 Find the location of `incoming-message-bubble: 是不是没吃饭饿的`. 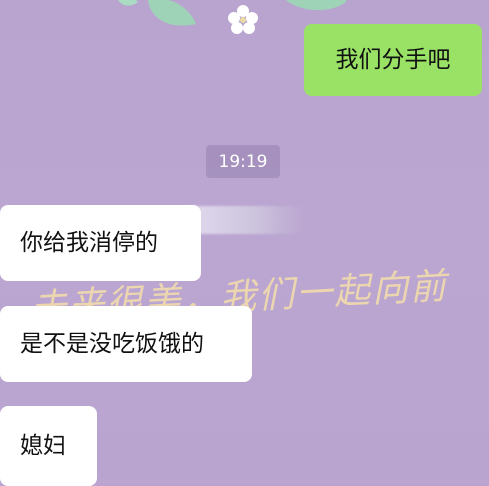

incoming-message-bubble: 是不是没吃饭饿的 is located at coordinates (126, 344).